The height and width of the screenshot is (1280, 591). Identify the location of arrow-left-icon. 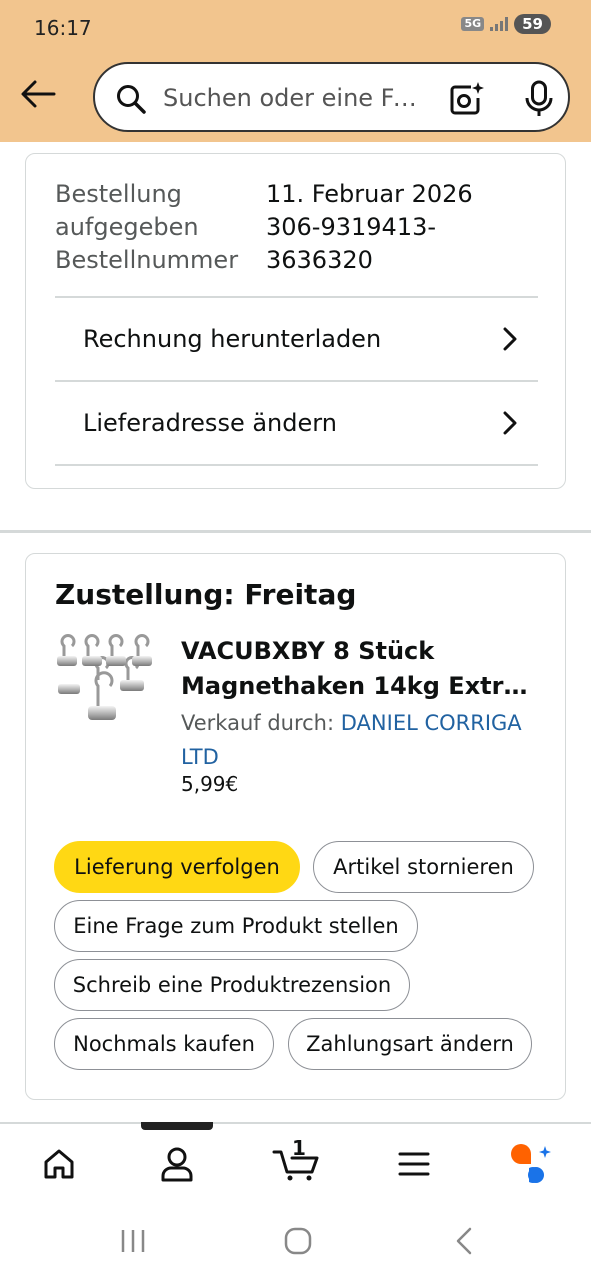
(38, 94).